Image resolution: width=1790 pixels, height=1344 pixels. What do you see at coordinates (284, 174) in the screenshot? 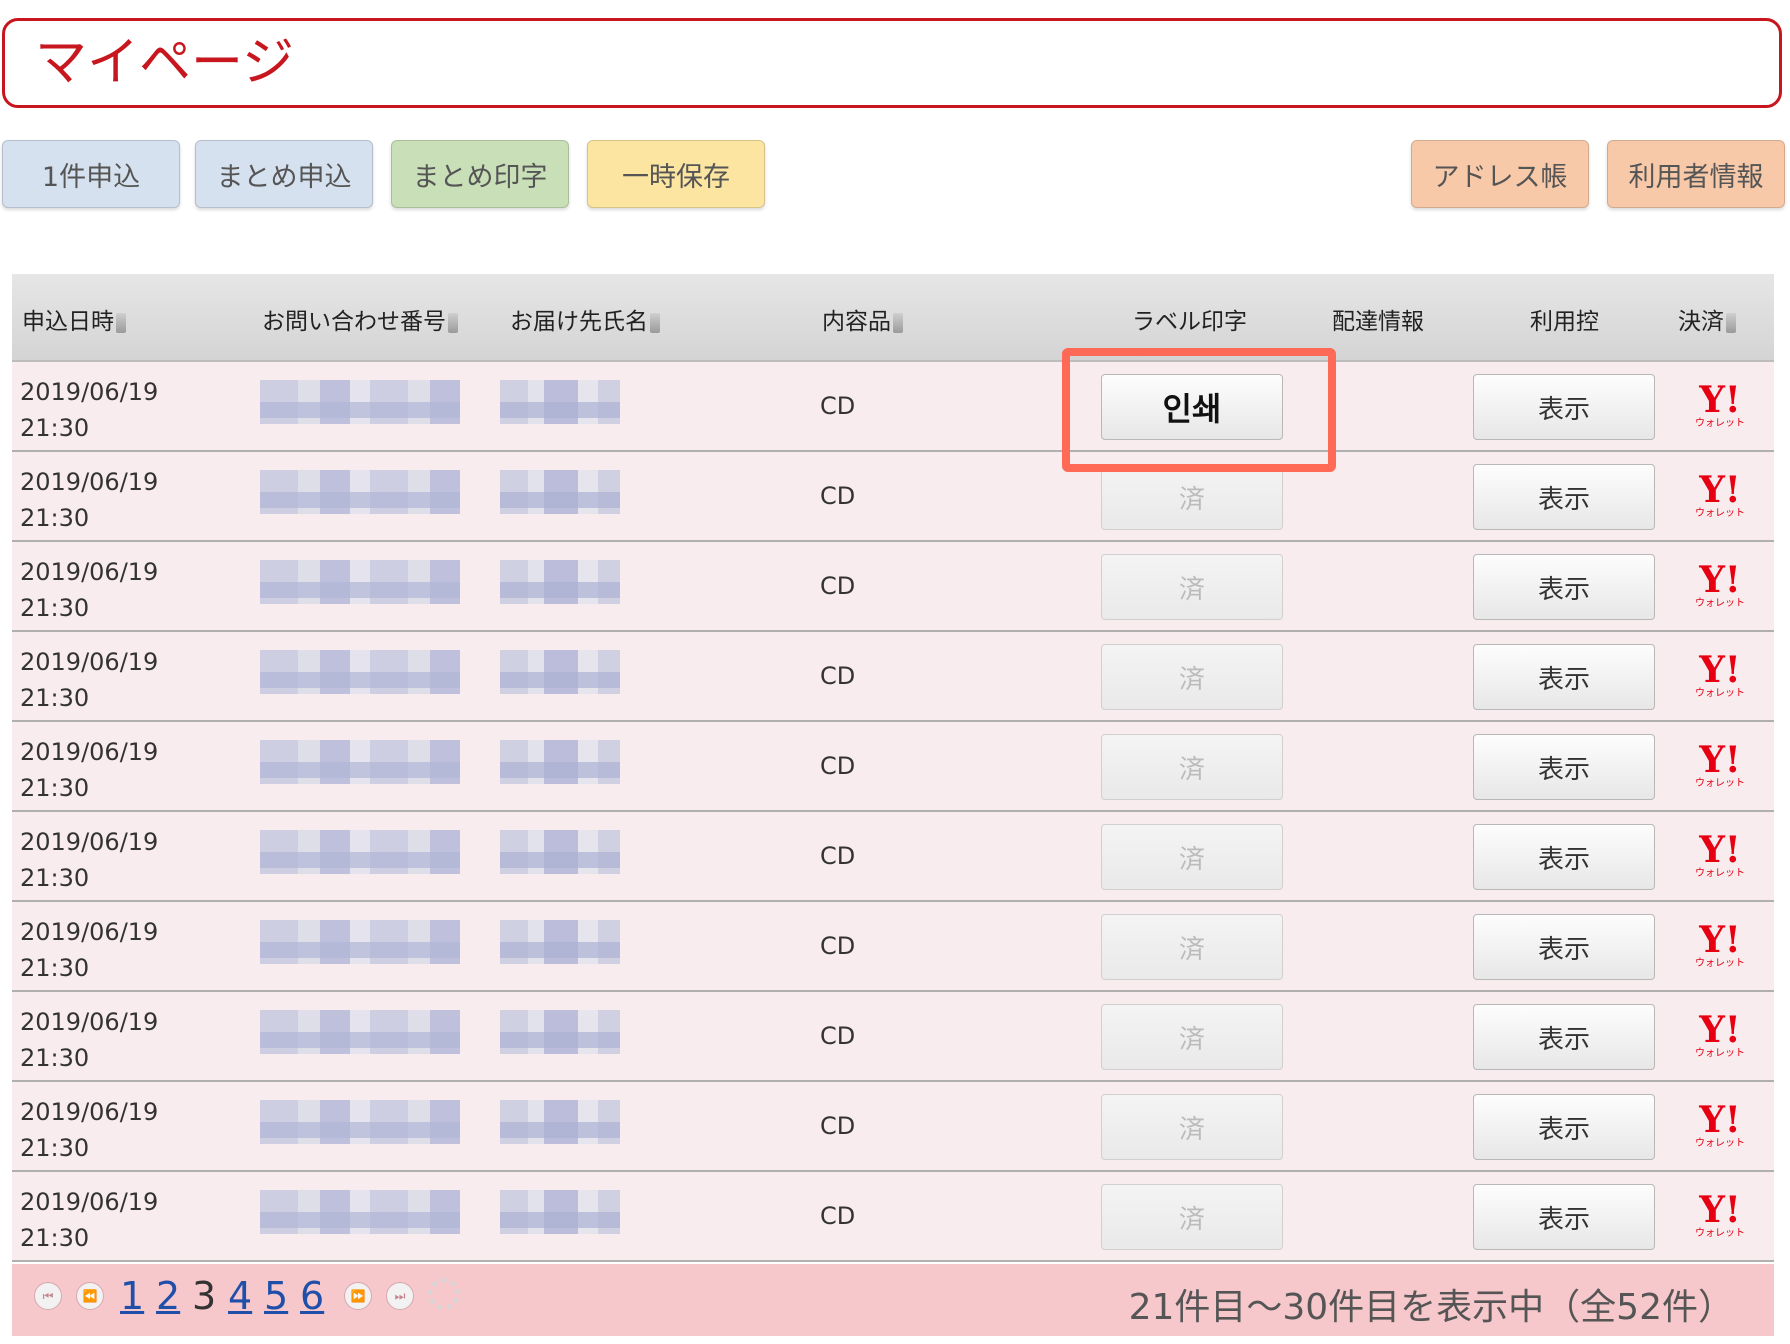
I see `bulk-apply-button: まとめ申込` at bounding box center [284, 174].